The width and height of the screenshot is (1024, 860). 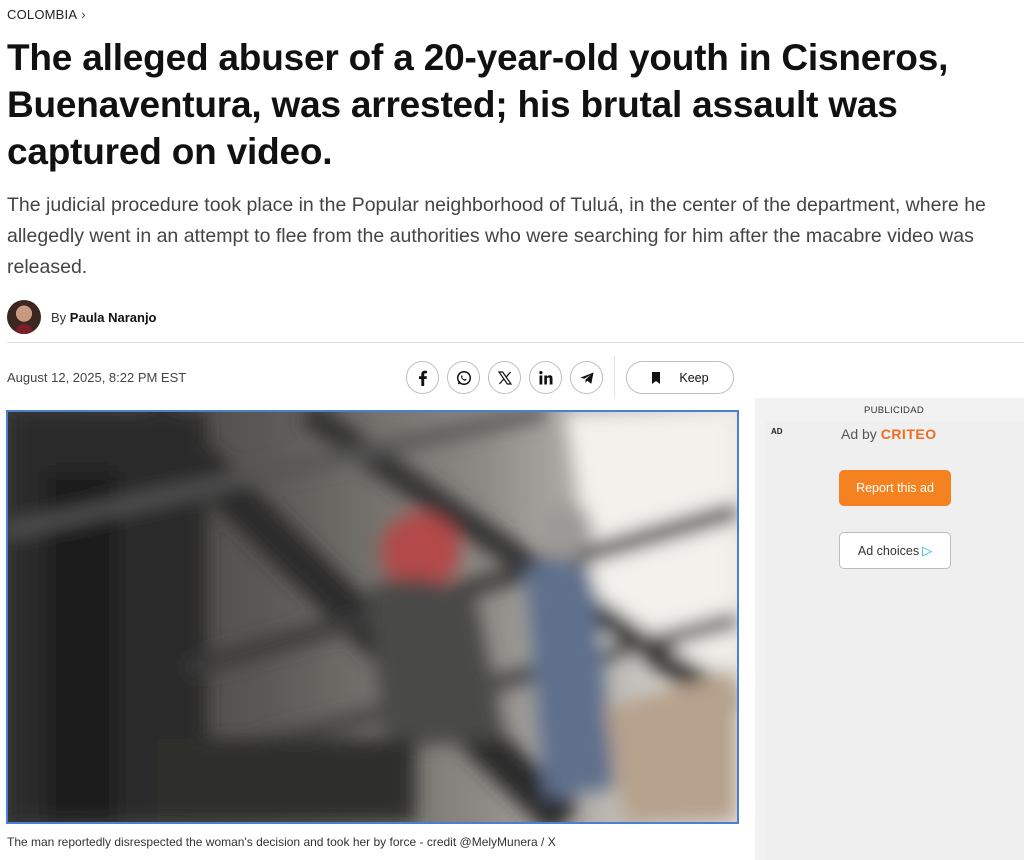 What do you see at coordinates (895, 488) in the screenshot?
I see `report-ad-button: Report this ad` at bounding box center [895, 488].